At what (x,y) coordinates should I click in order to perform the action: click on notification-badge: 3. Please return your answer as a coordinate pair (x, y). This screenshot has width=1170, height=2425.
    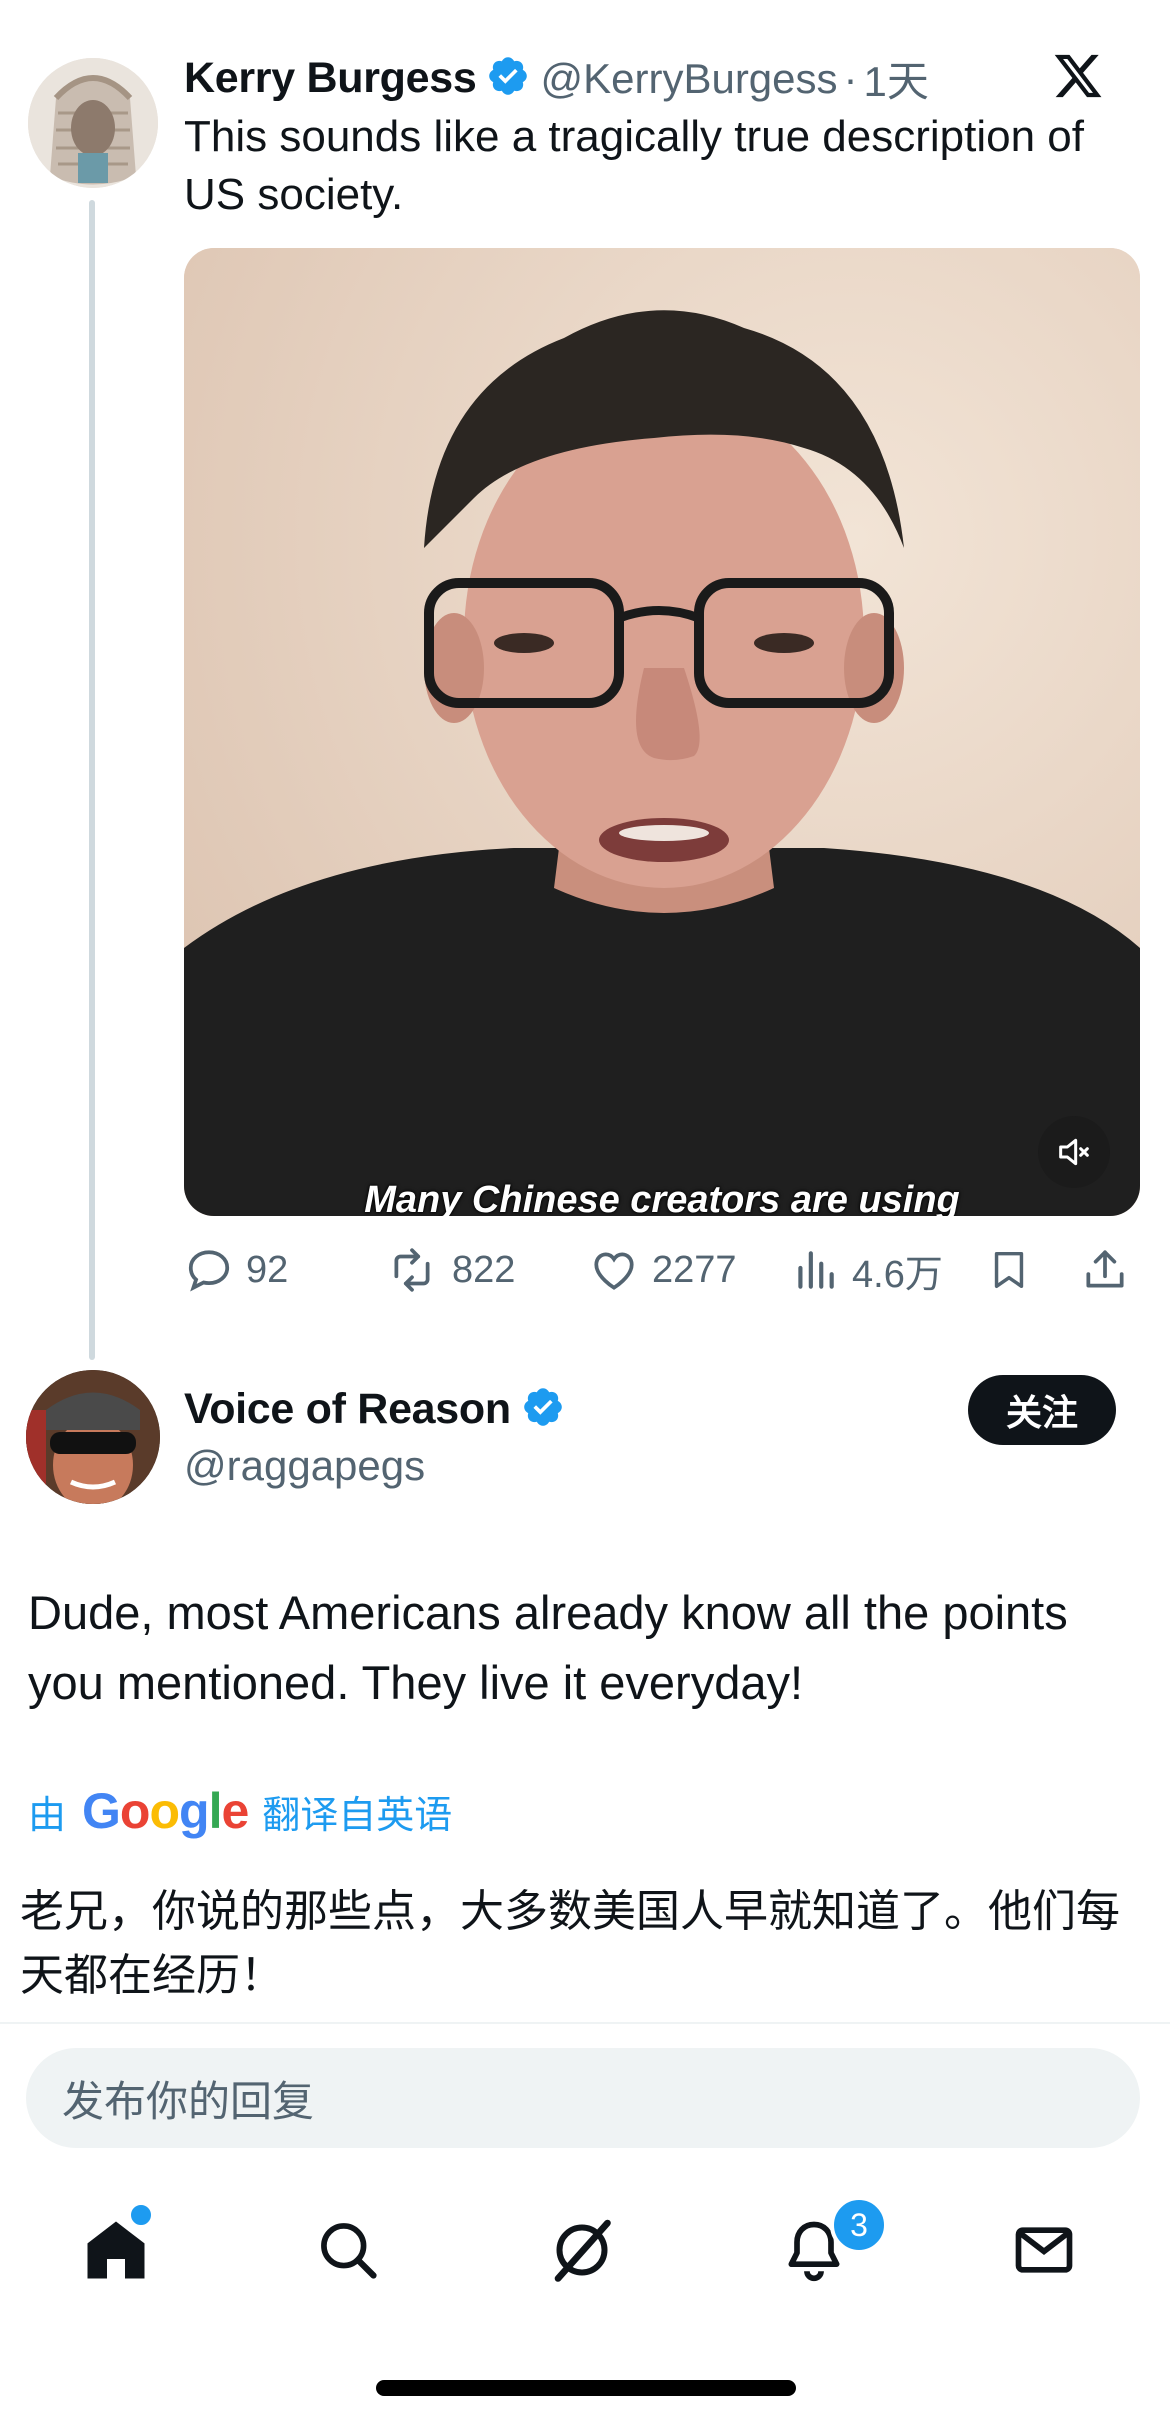
    Looking at the image, I should click on (859, 2225).